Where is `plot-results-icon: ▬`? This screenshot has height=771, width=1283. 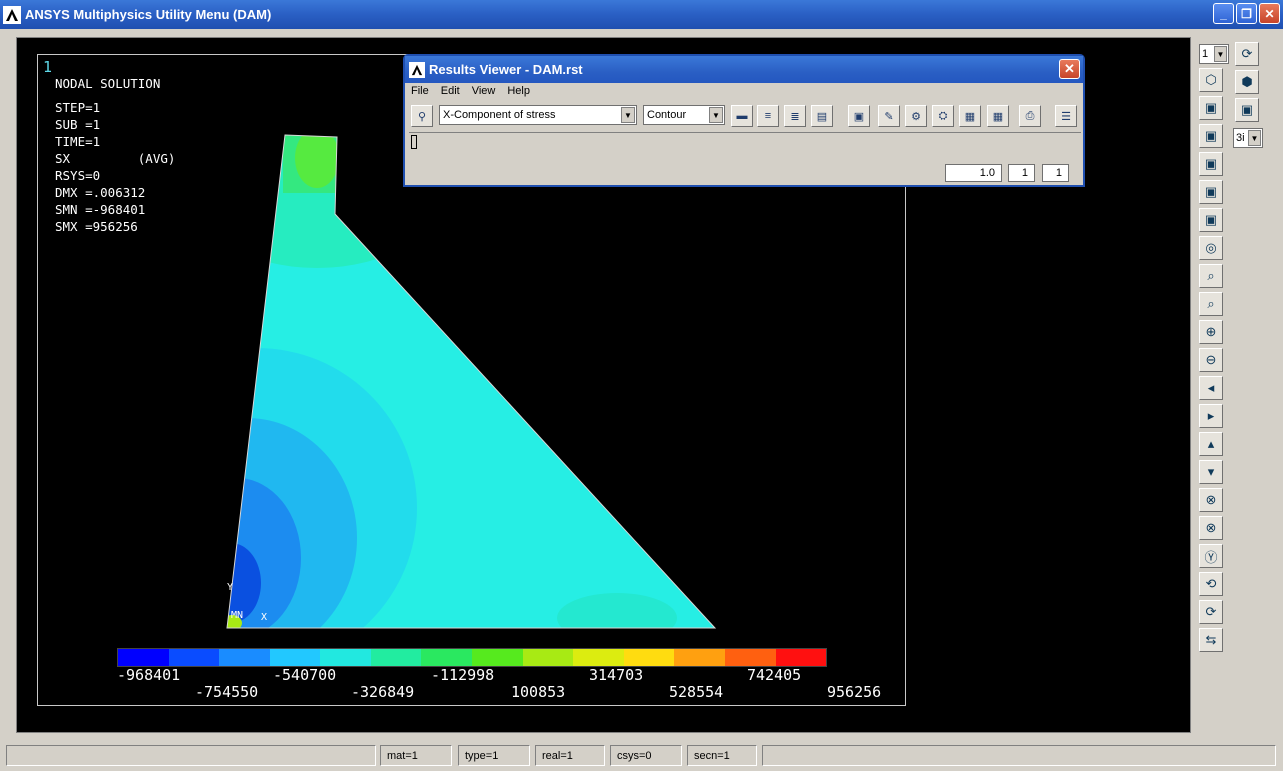
plot-results-icon: ▬ is located at coordinates (742, 116).